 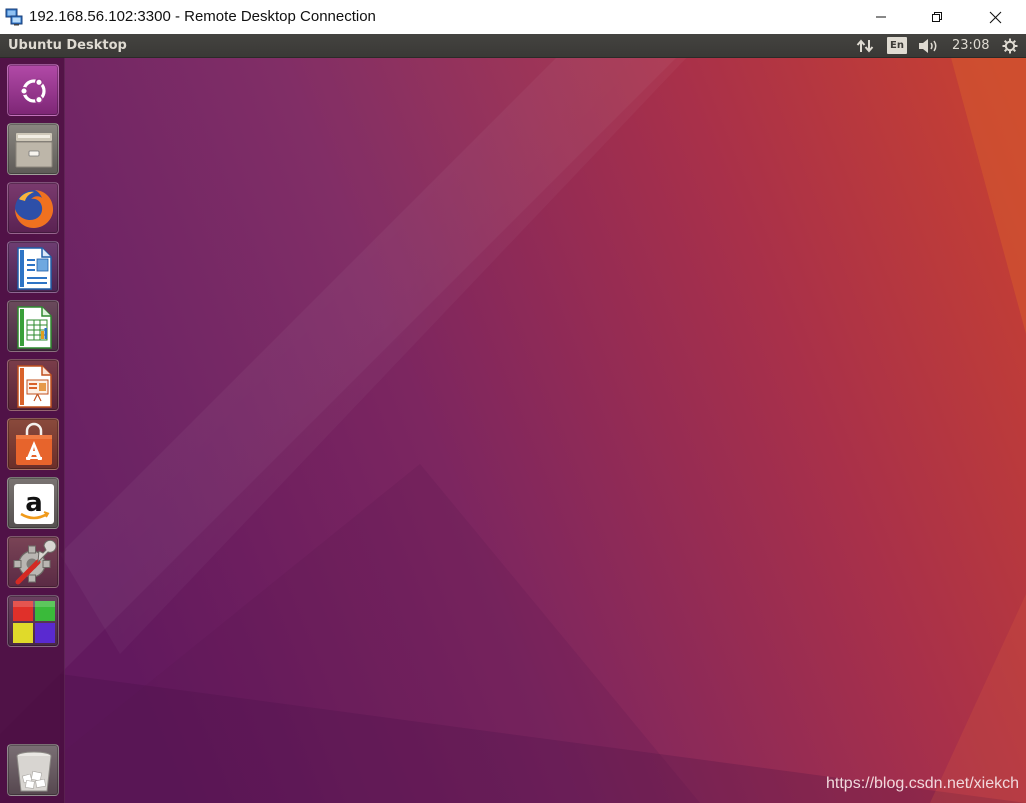 I want to click on sound-indicator, so click(x=929, y=46).